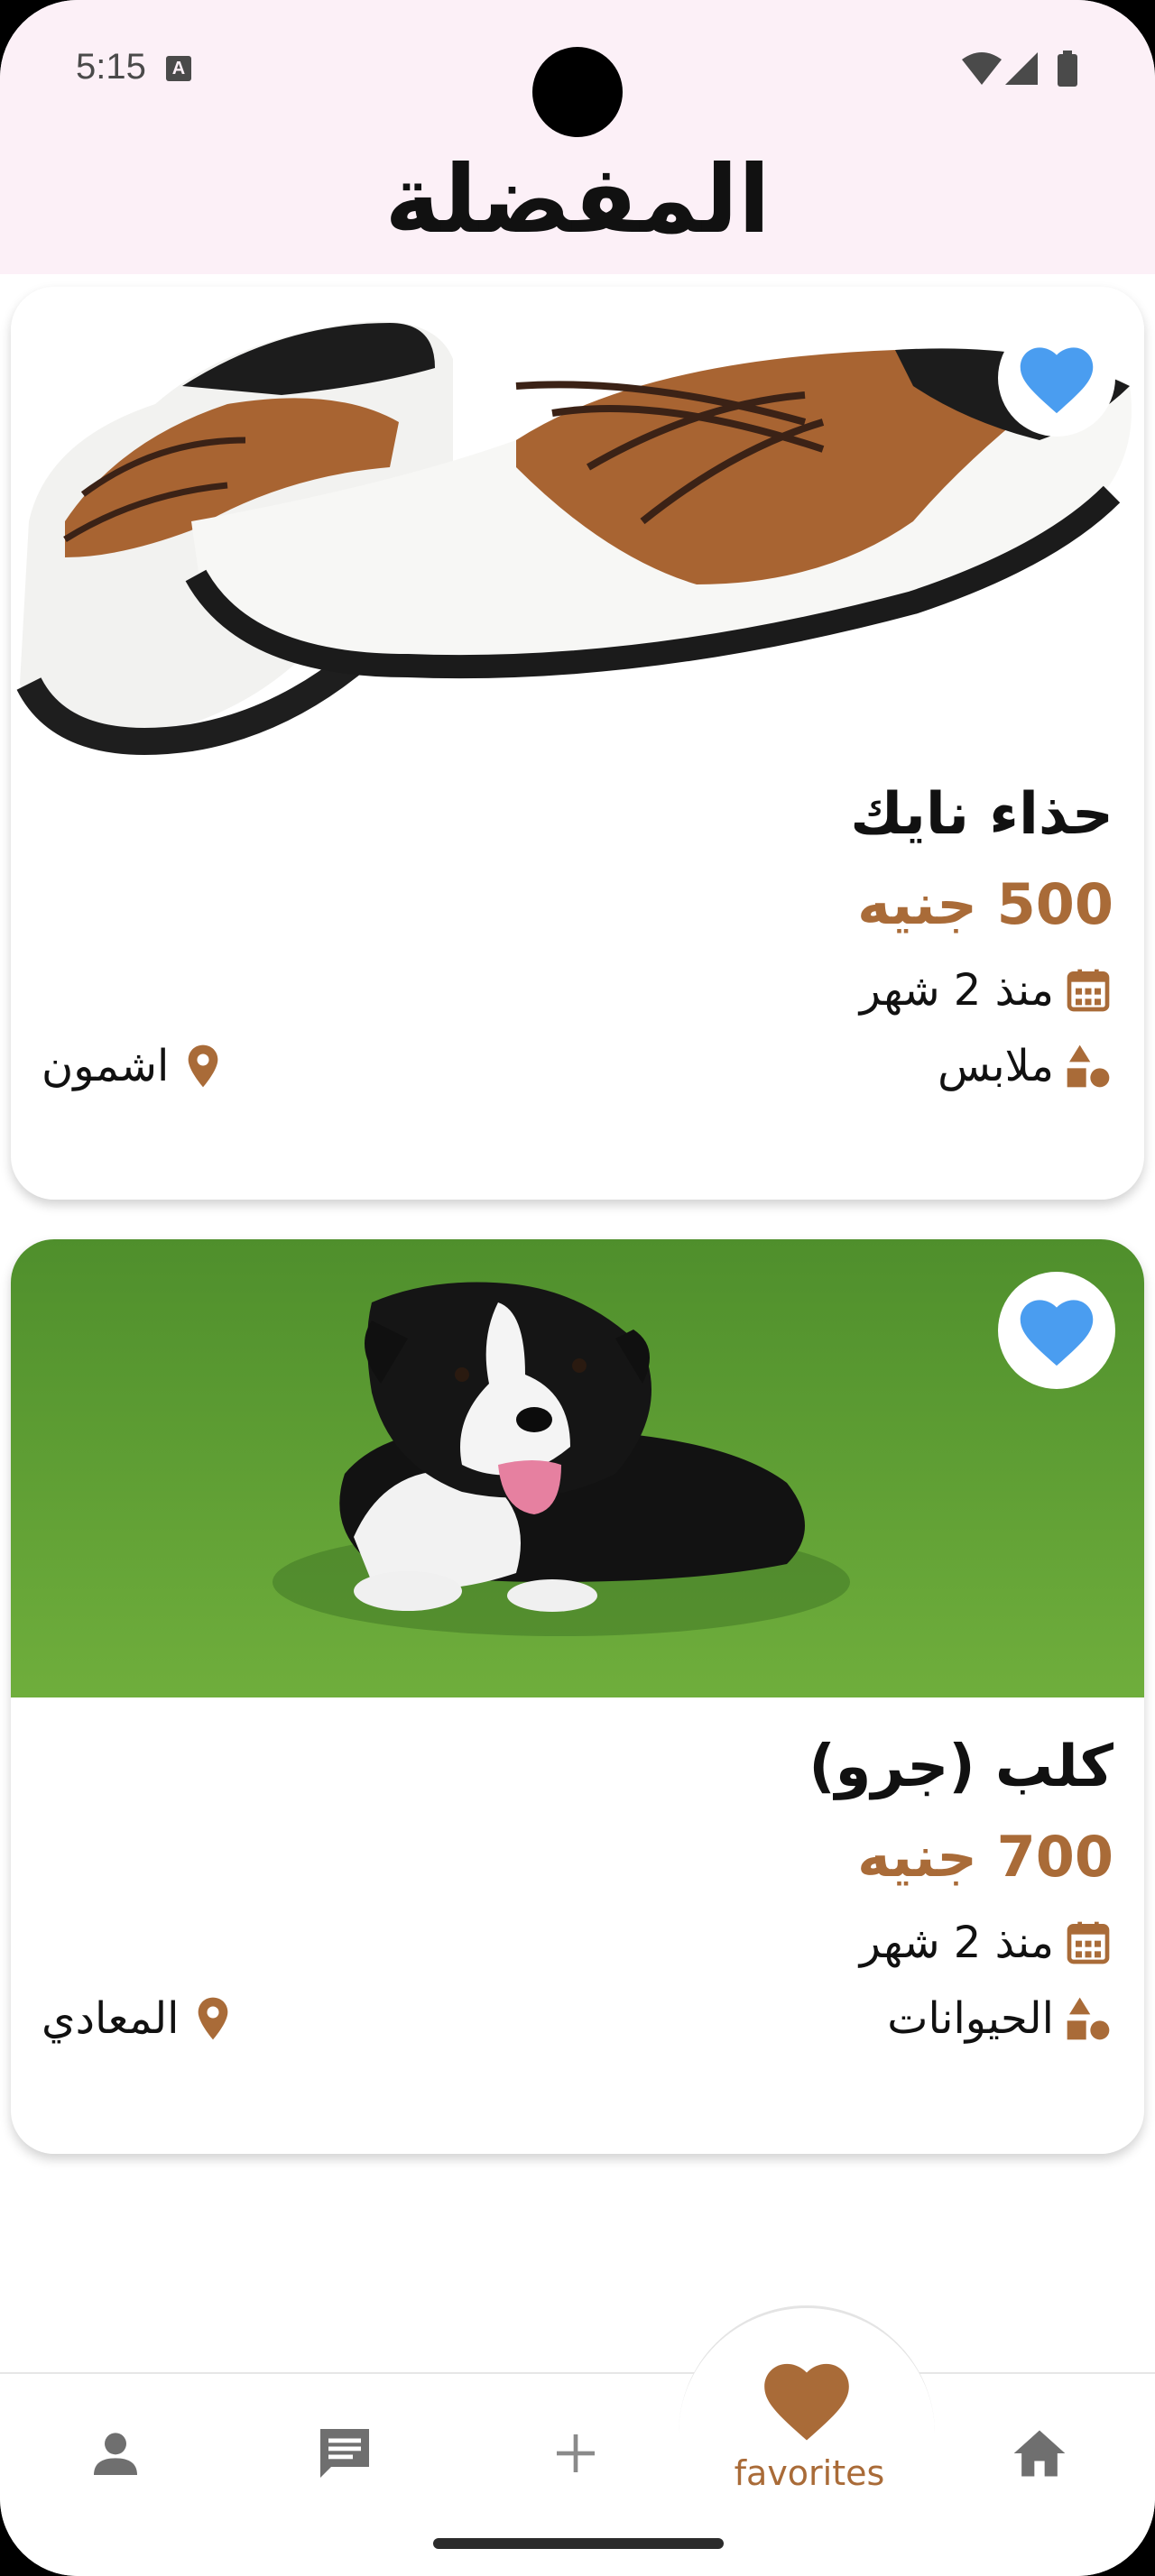 Image resolution: width=1155 pixels, height=2576 pixels. What do you see at coordinates (996, 1066) in the screenshot?
I see `category-label: ملابس` at bounding box center [996, 1066].